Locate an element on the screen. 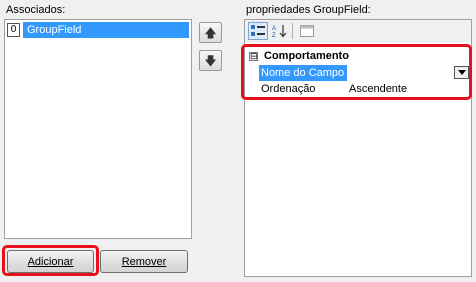 This screenshot has height=282, width=476. move-down-button: 🡇 is located at coordinates (210, 60).